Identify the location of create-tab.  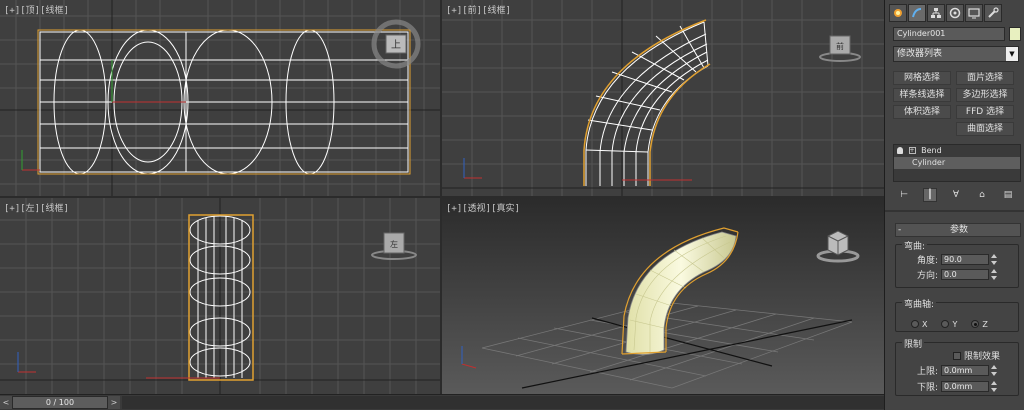
(898, 13).